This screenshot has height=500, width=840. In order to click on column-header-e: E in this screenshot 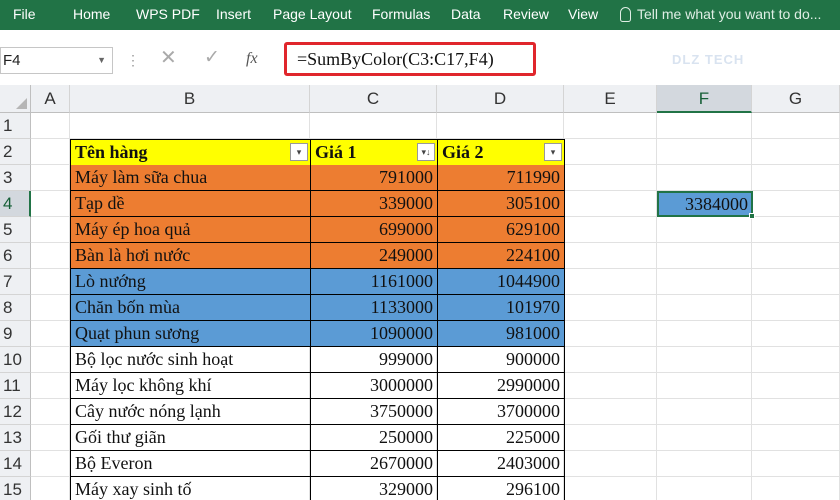, I will do `click(610, 99)`.